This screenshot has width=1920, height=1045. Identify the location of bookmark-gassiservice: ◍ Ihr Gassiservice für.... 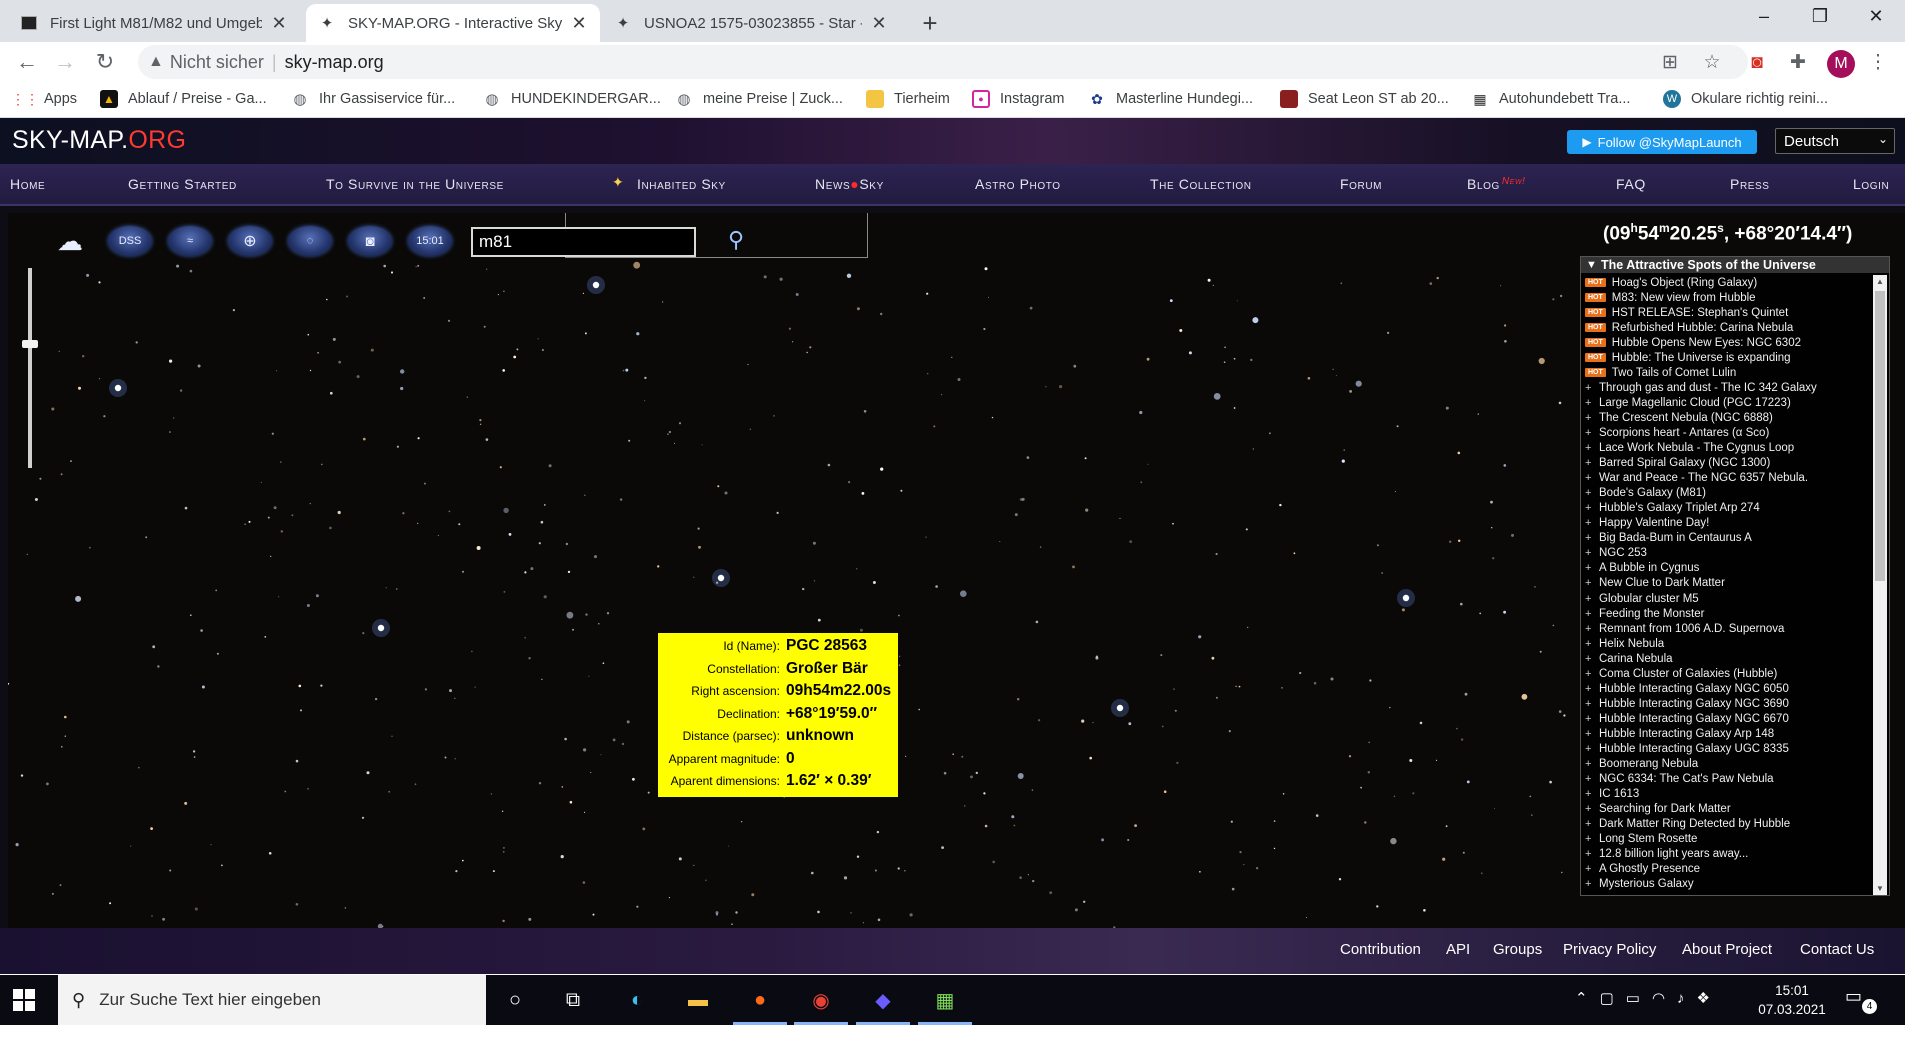
(373, 99).